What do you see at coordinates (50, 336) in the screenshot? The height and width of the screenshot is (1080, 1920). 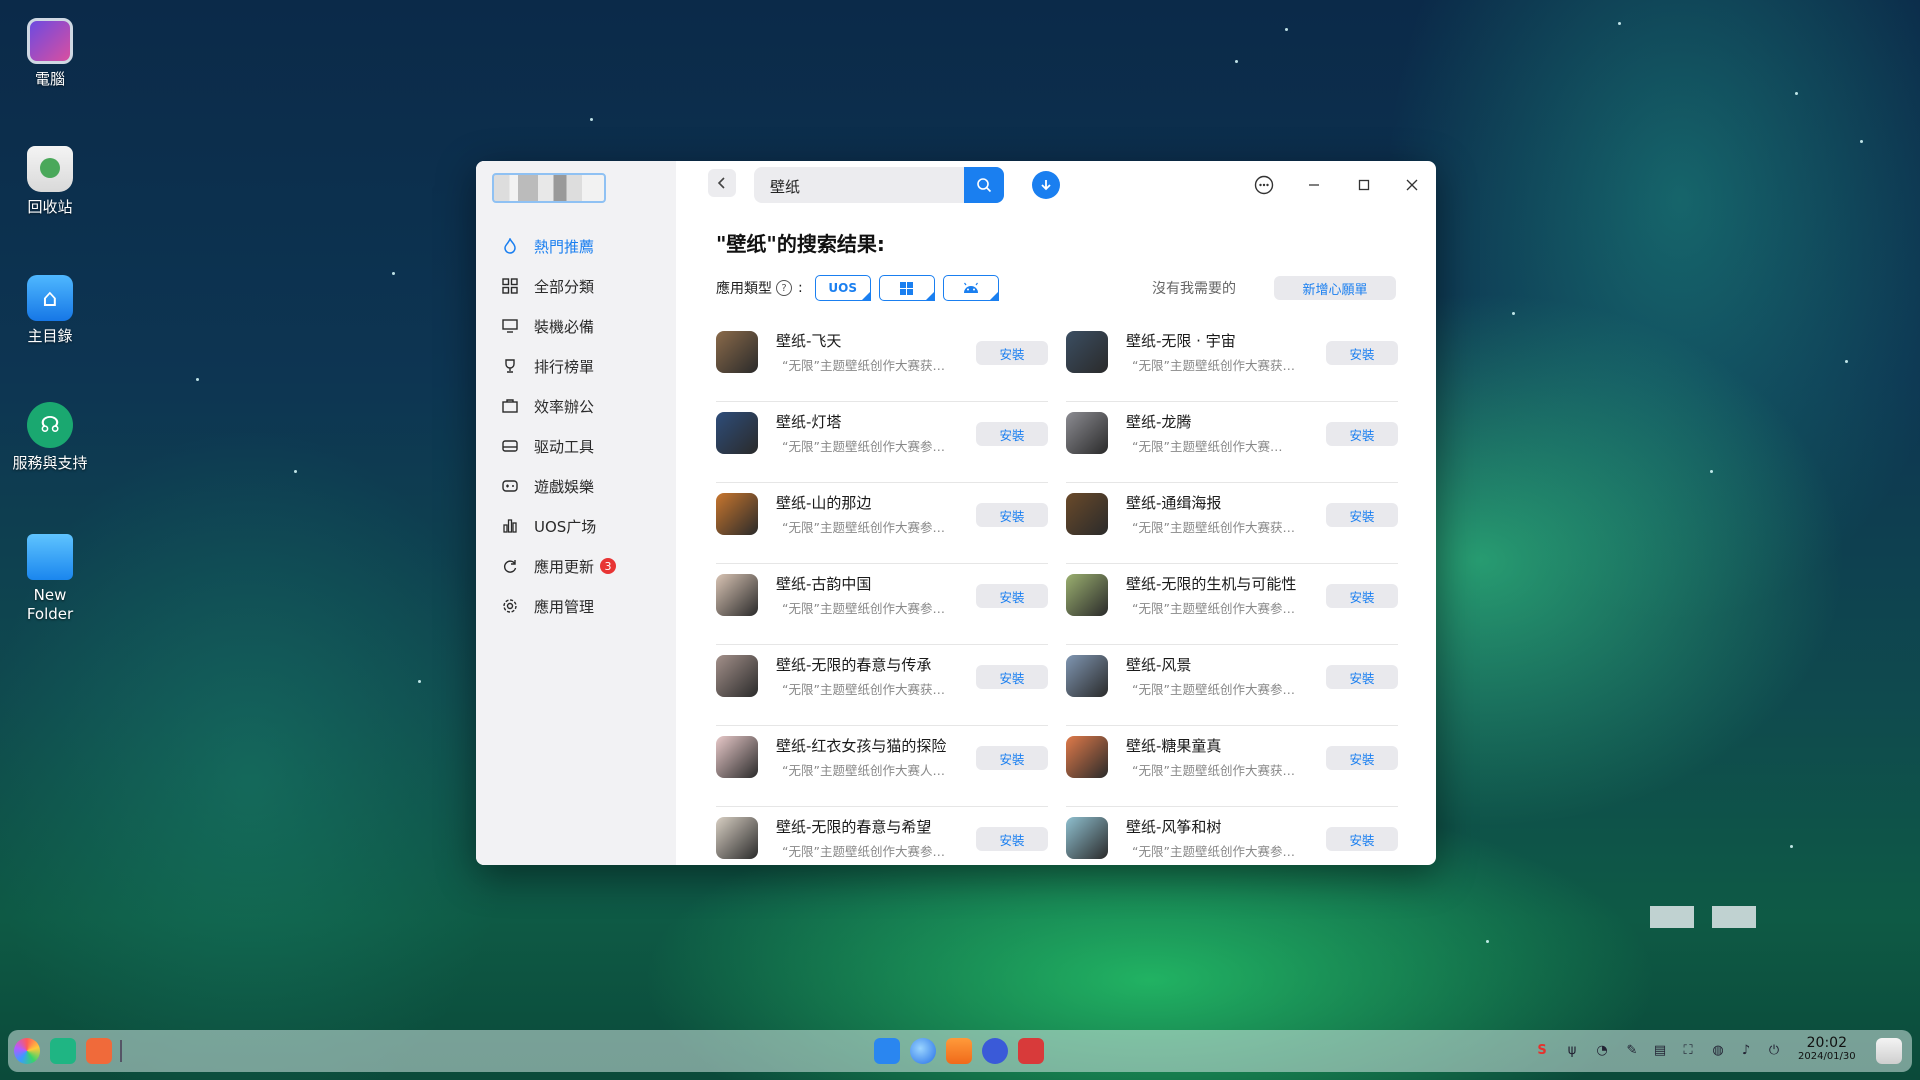 I see `desktop-icon-label: 主目錄` at bounding box center [50, 336].